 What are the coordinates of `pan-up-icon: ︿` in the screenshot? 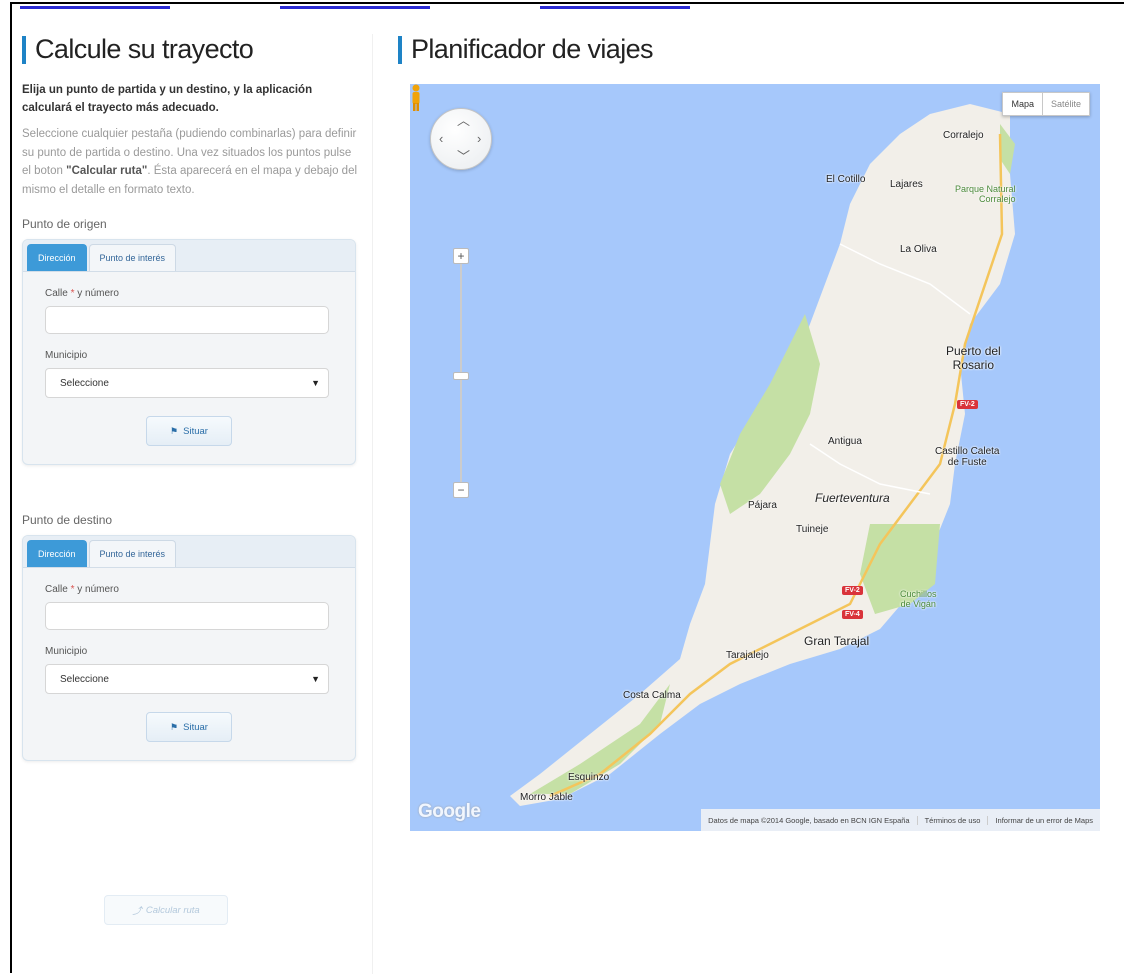 It's located at (463, 120).